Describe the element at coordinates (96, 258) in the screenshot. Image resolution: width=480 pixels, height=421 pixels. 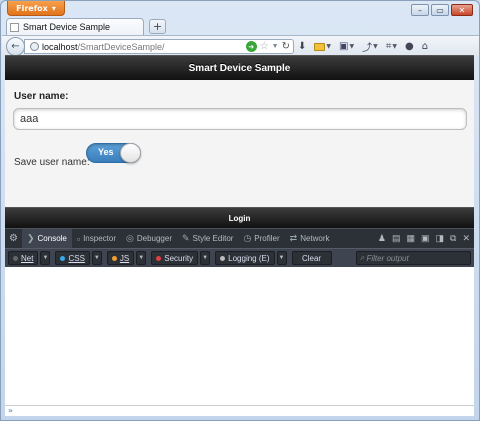
I see `css-dropdown-icon: ▼` at that location.